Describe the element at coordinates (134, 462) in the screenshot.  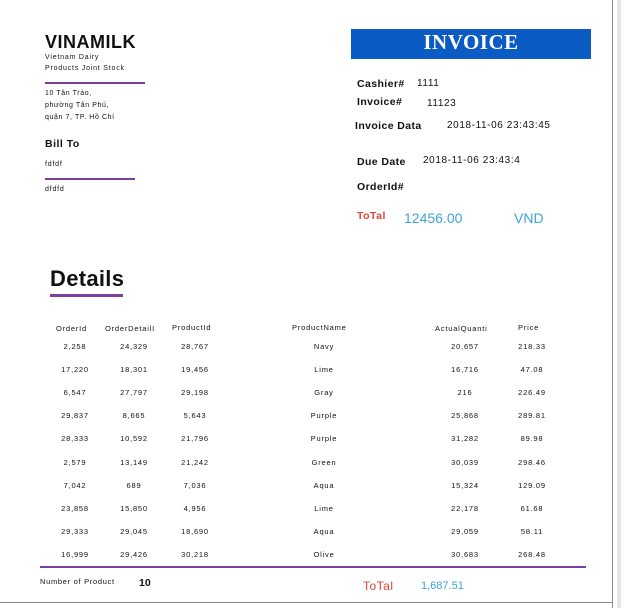
I see `cell-orderdetailid: 13,149` at that location.